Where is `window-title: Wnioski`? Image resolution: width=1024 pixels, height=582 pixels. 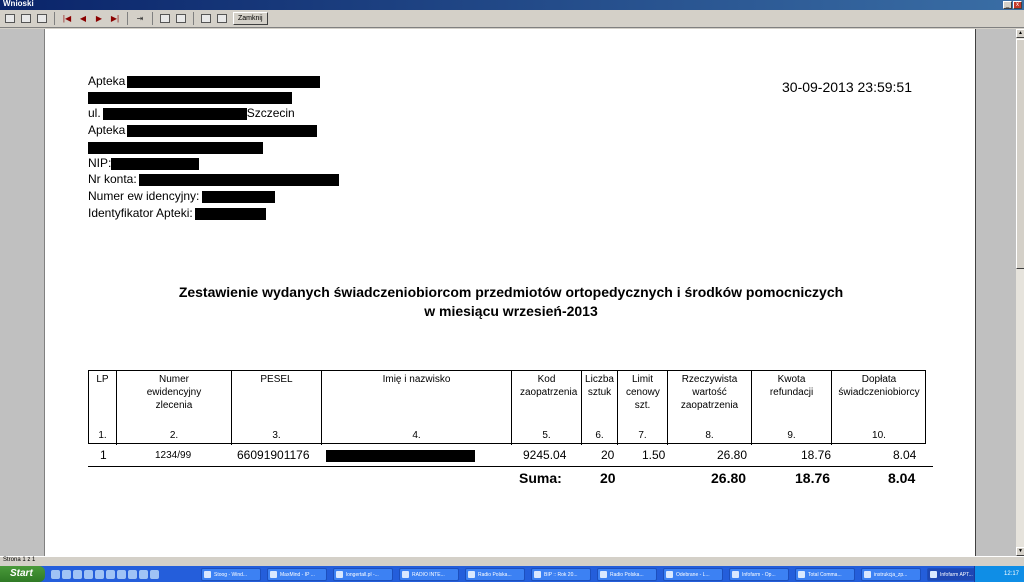
window-title: Wnioski is located at coordinates (18, 4).